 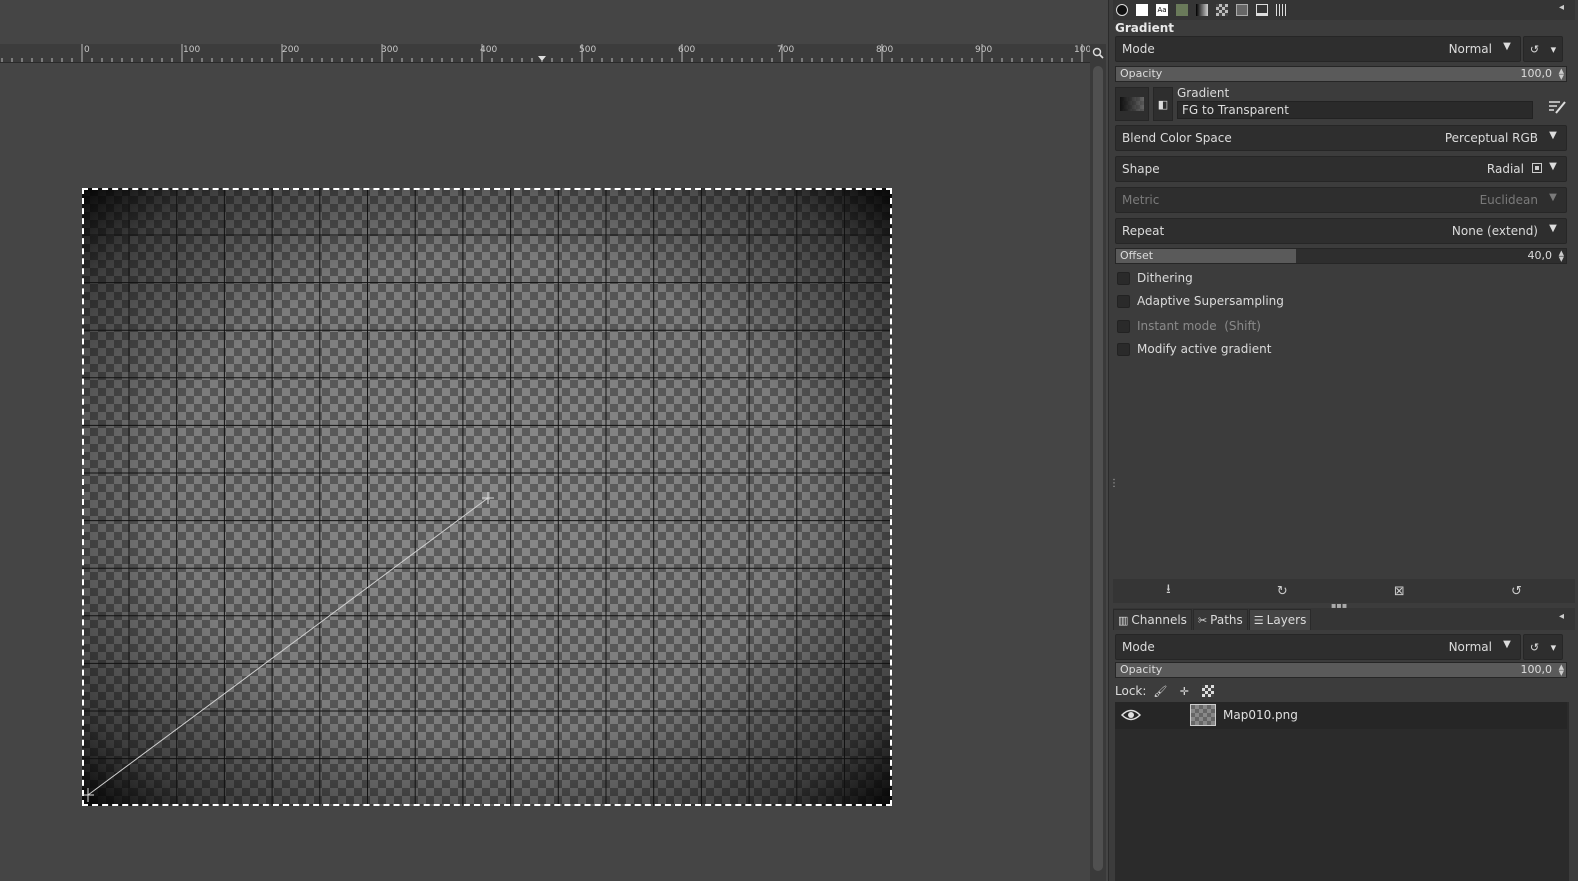 What do you see at coordinates (88, 795) in the screenshot?
I see `gradient-start-handle` at bounding box center [88, 795].